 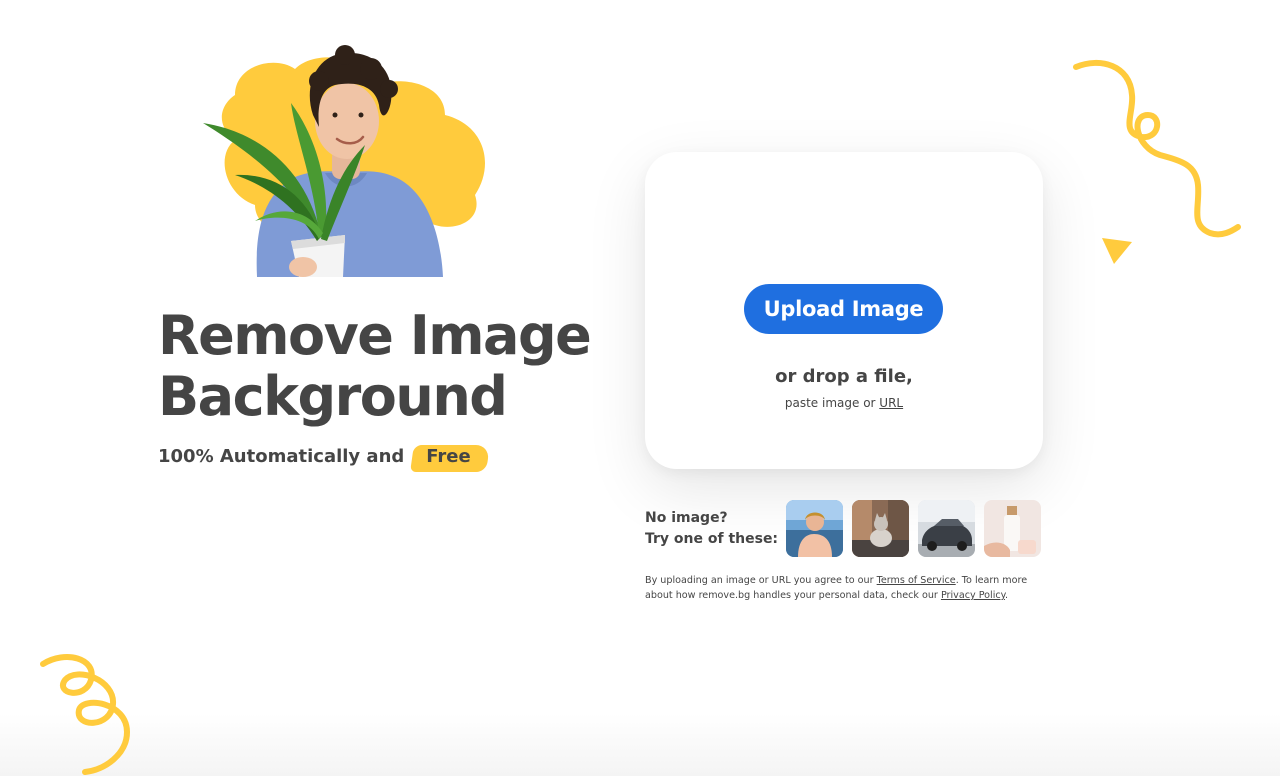 I want to click on product-sample-icon, so click(x=1012, y=528).